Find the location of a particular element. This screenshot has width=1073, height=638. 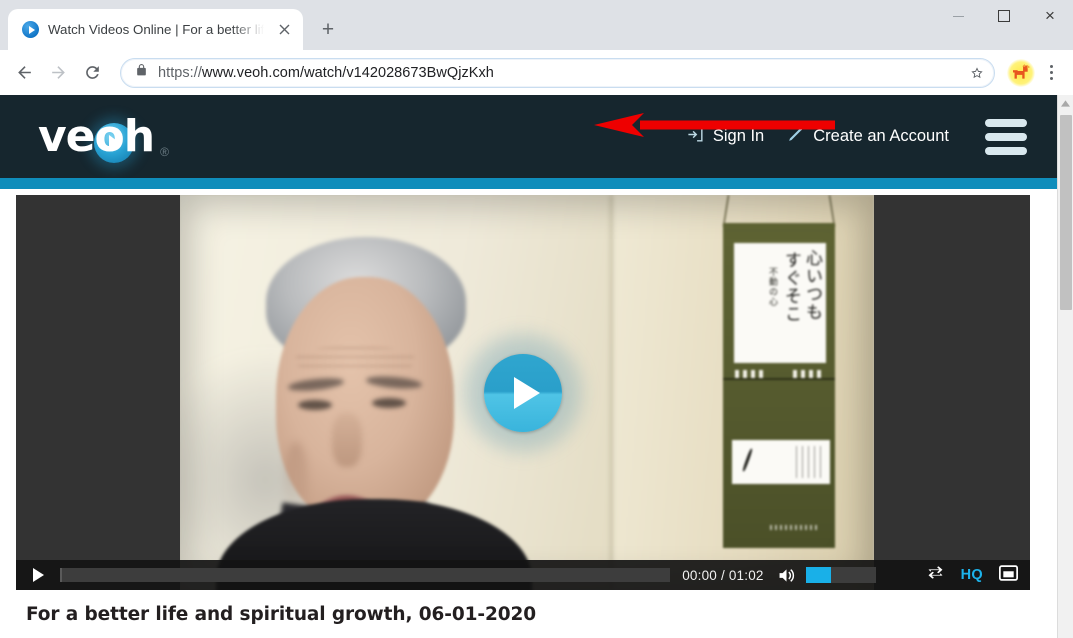

seek-buffer is located at coordinates (61, 575).